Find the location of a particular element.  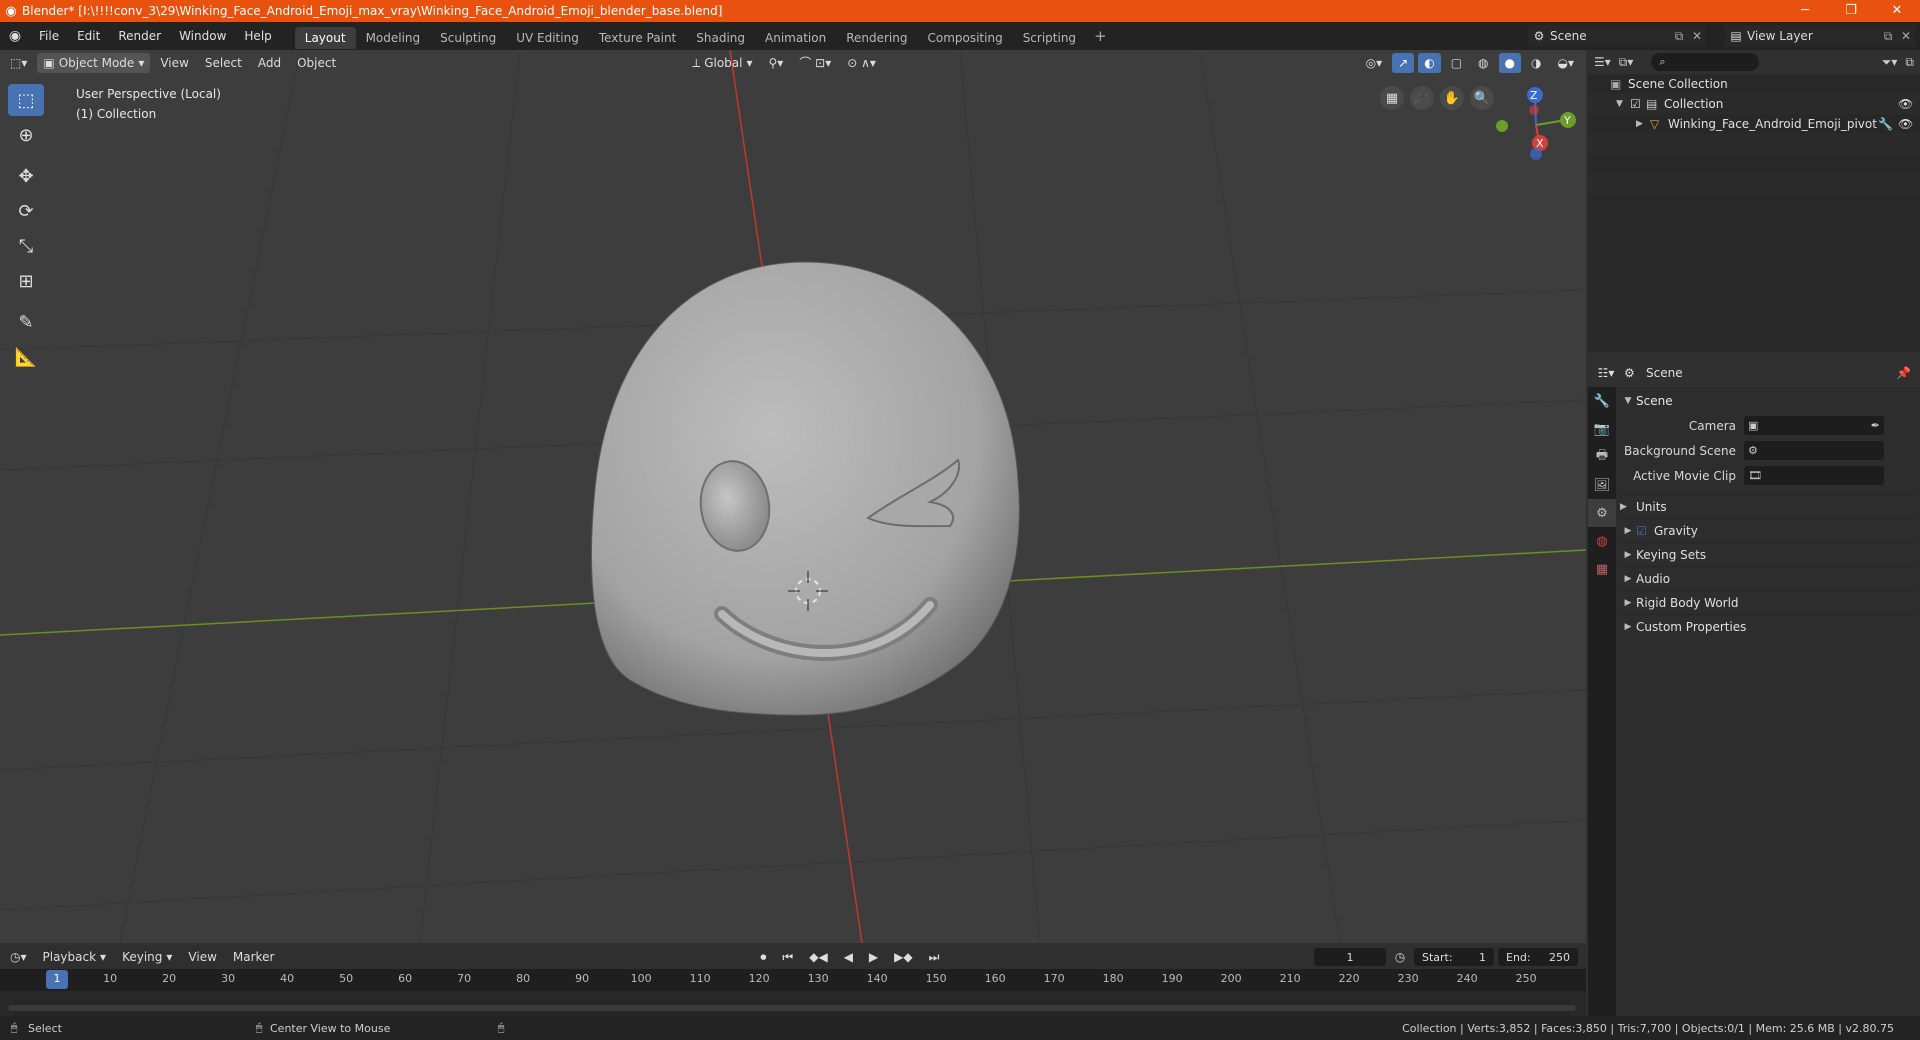

timeline-menu-keying: Keying ▾ is located at coordinates (147, 957).